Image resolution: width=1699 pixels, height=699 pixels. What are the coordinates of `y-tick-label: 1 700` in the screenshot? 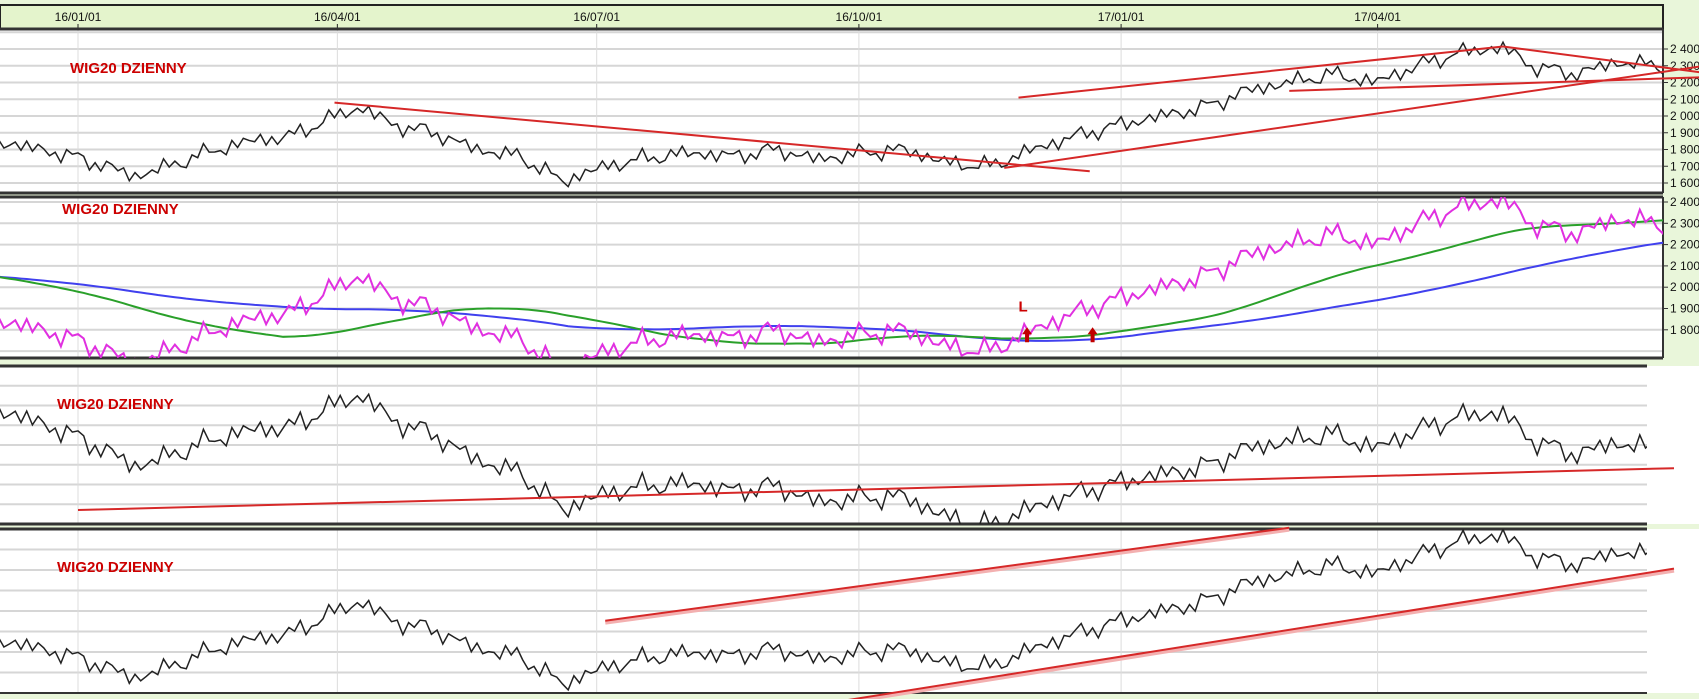 It's located at (1684, 166).